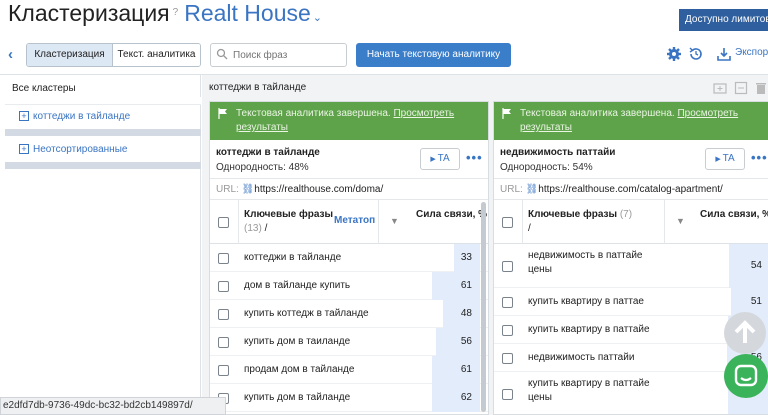  What do you see at coordinates (288, 215) in the screenshot?
I see `col-keywords: Ключевые фразы` at bounding box center [288, 215].